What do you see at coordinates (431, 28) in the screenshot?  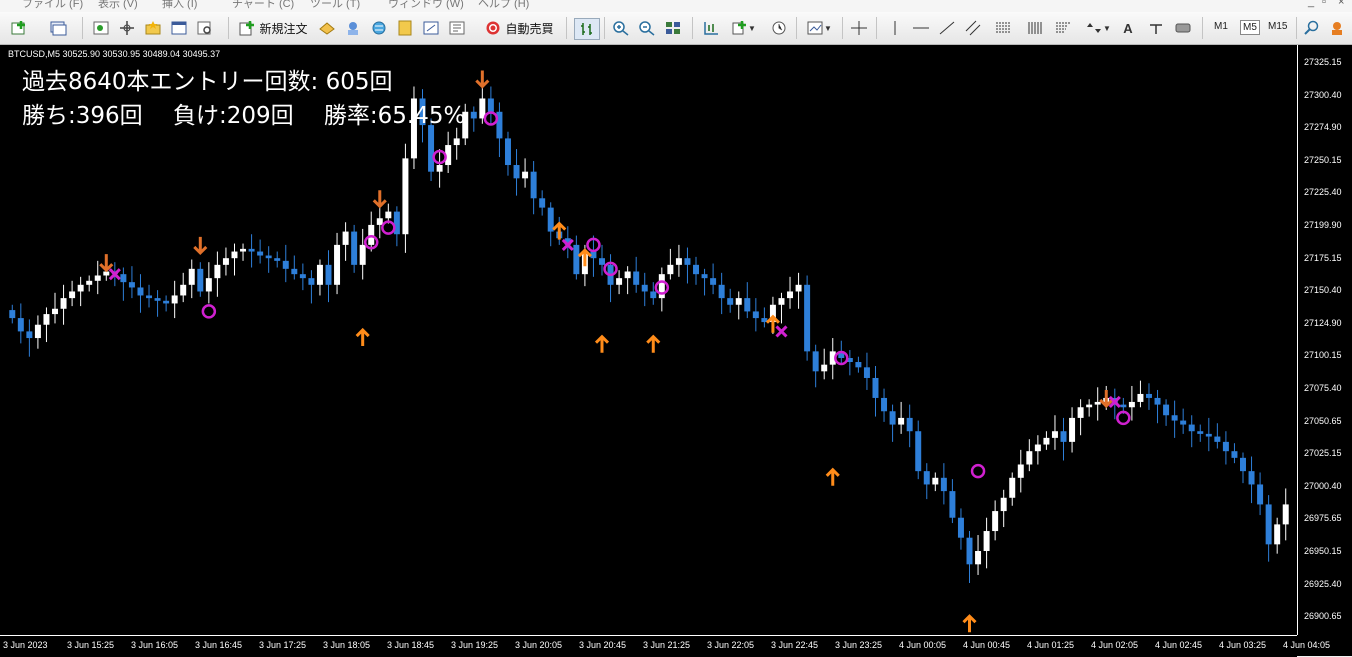 I see `chart-window-button` at bounding box center [431, 28].